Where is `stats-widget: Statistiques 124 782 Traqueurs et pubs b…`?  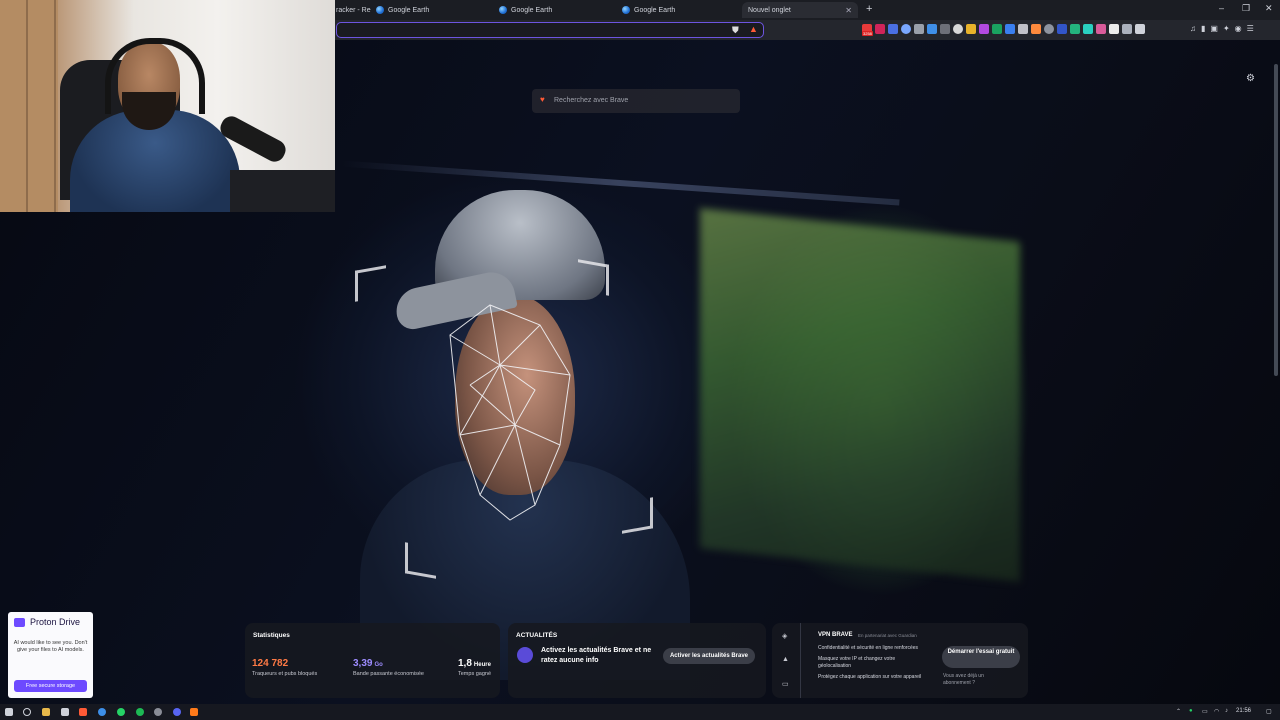 stats-widget: Statistiques 124 782 Traqueurs et pubs b… is located at coordinates (372, 660).